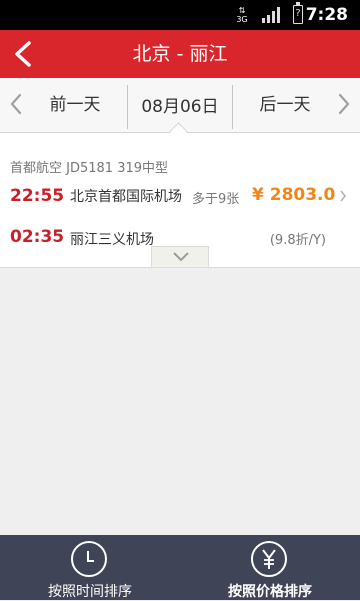 This screenshot has width=360, height=601. What do you see at coordinates (216, 199) in the screenshot?
I see `seat-availability: 多于9张` at bounding box center [216, 199].